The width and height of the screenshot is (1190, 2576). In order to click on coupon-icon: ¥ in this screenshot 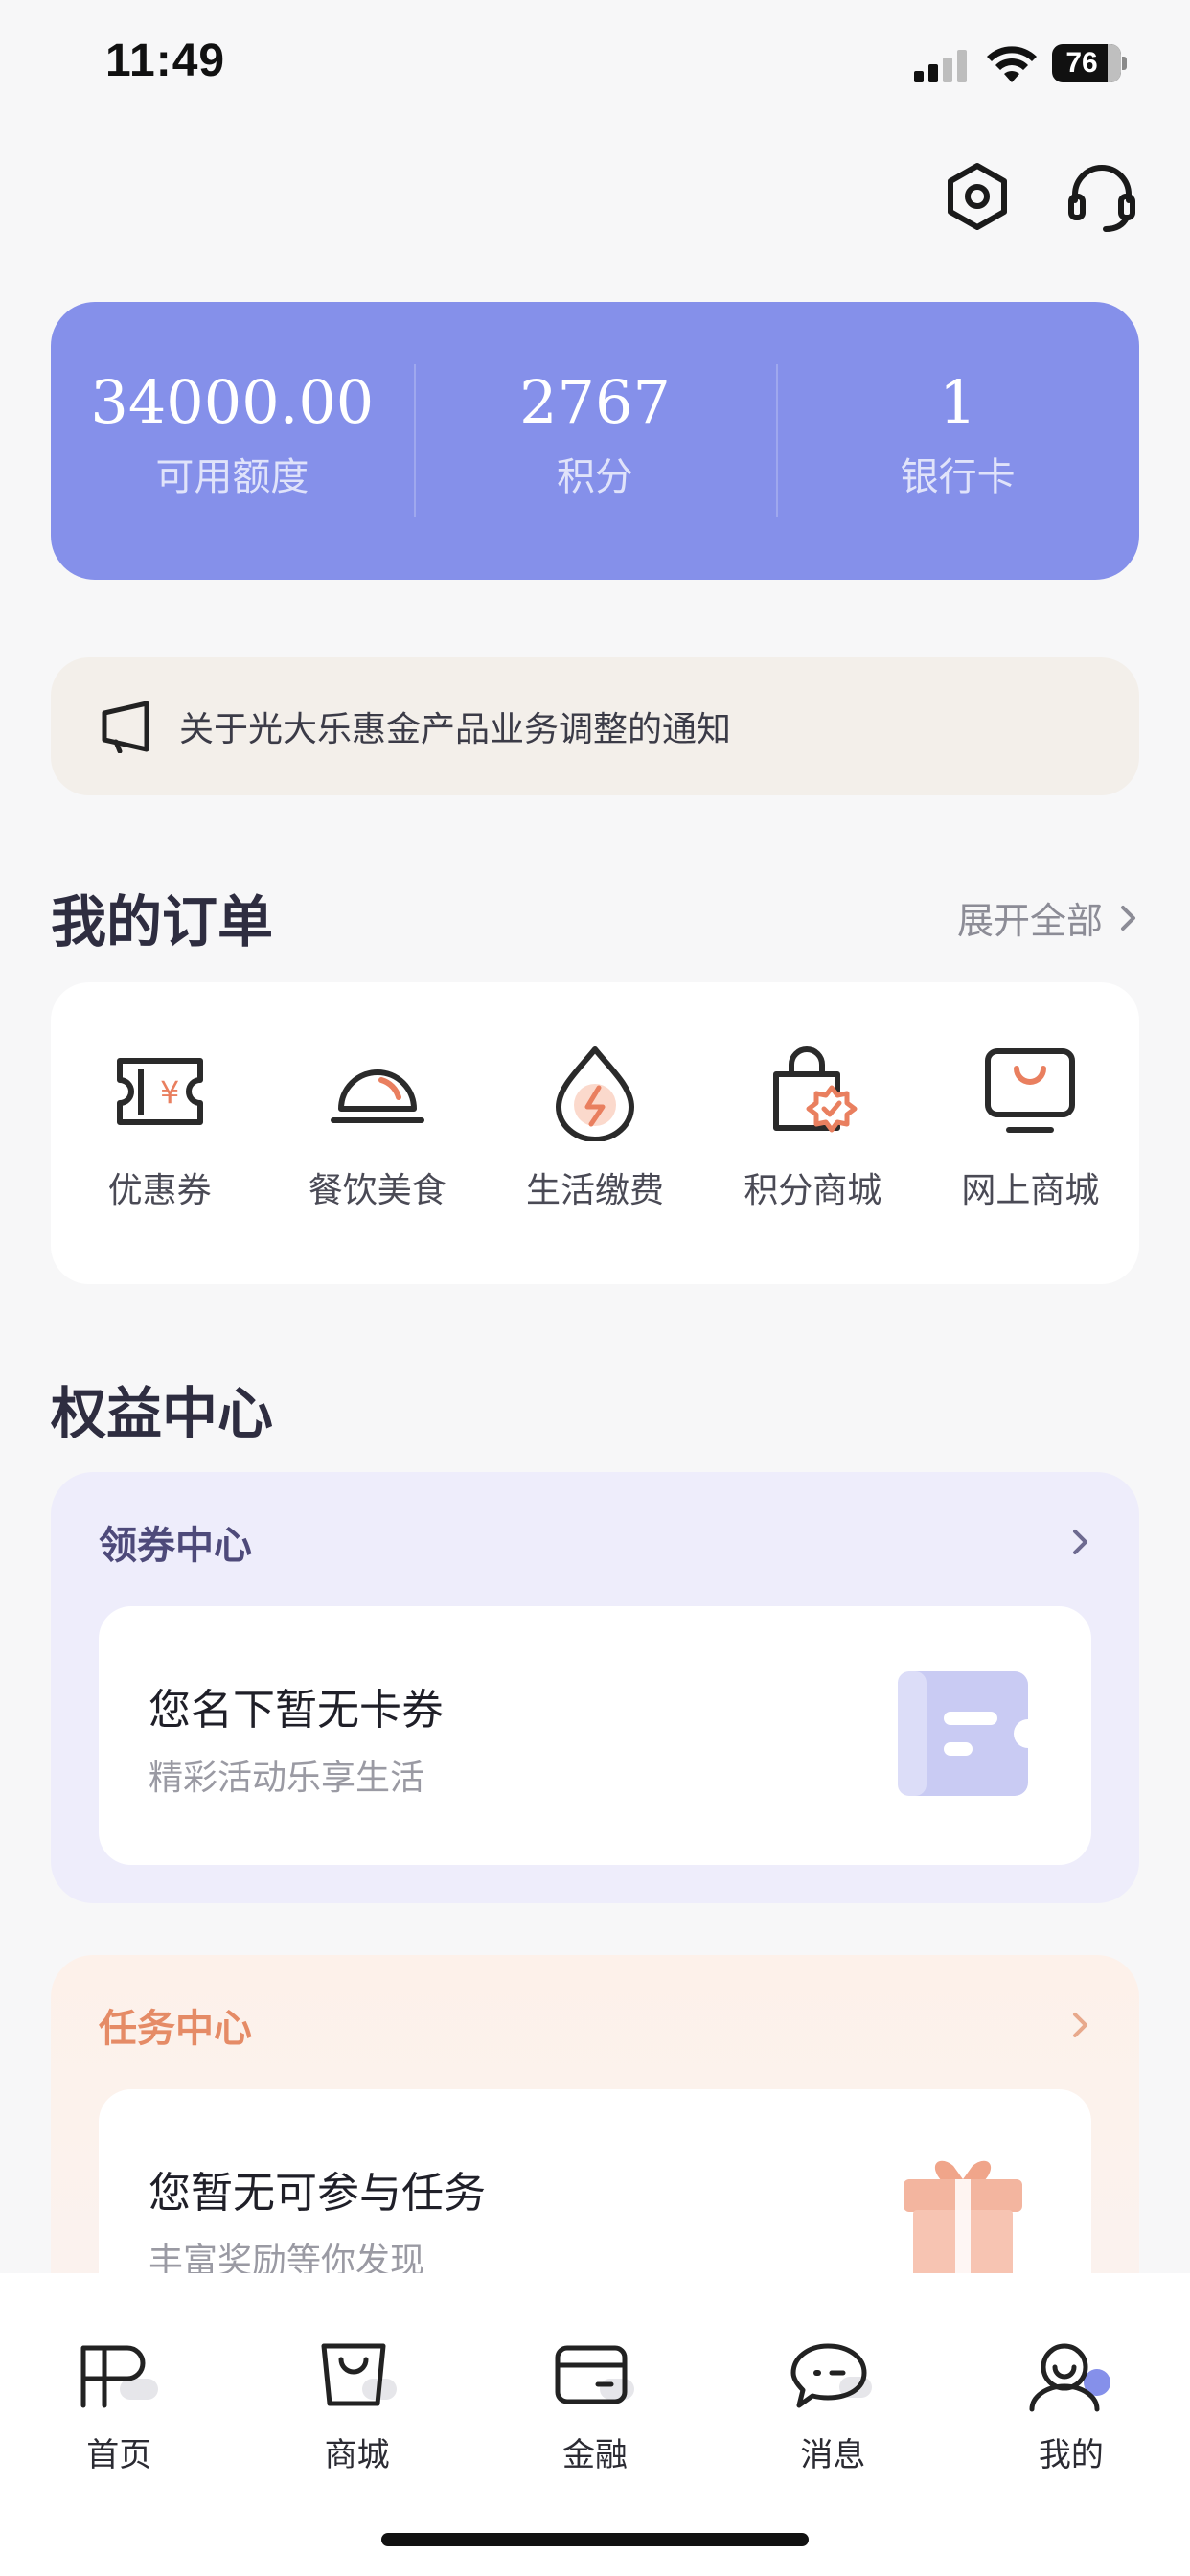, I will do `click(159, 1091)`.